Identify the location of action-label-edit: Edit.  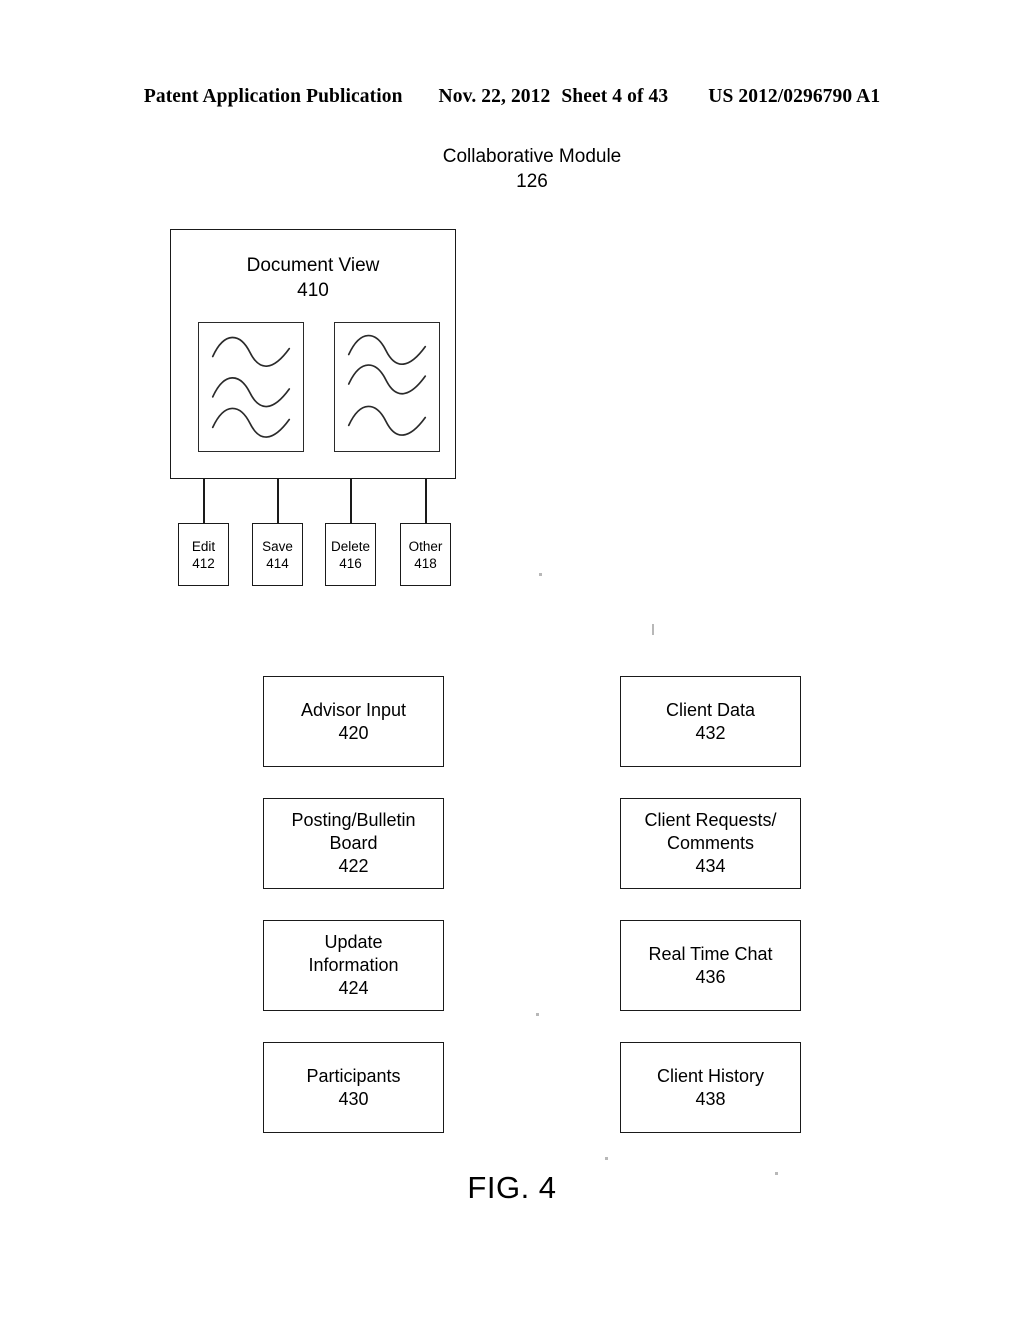
(203, 546).